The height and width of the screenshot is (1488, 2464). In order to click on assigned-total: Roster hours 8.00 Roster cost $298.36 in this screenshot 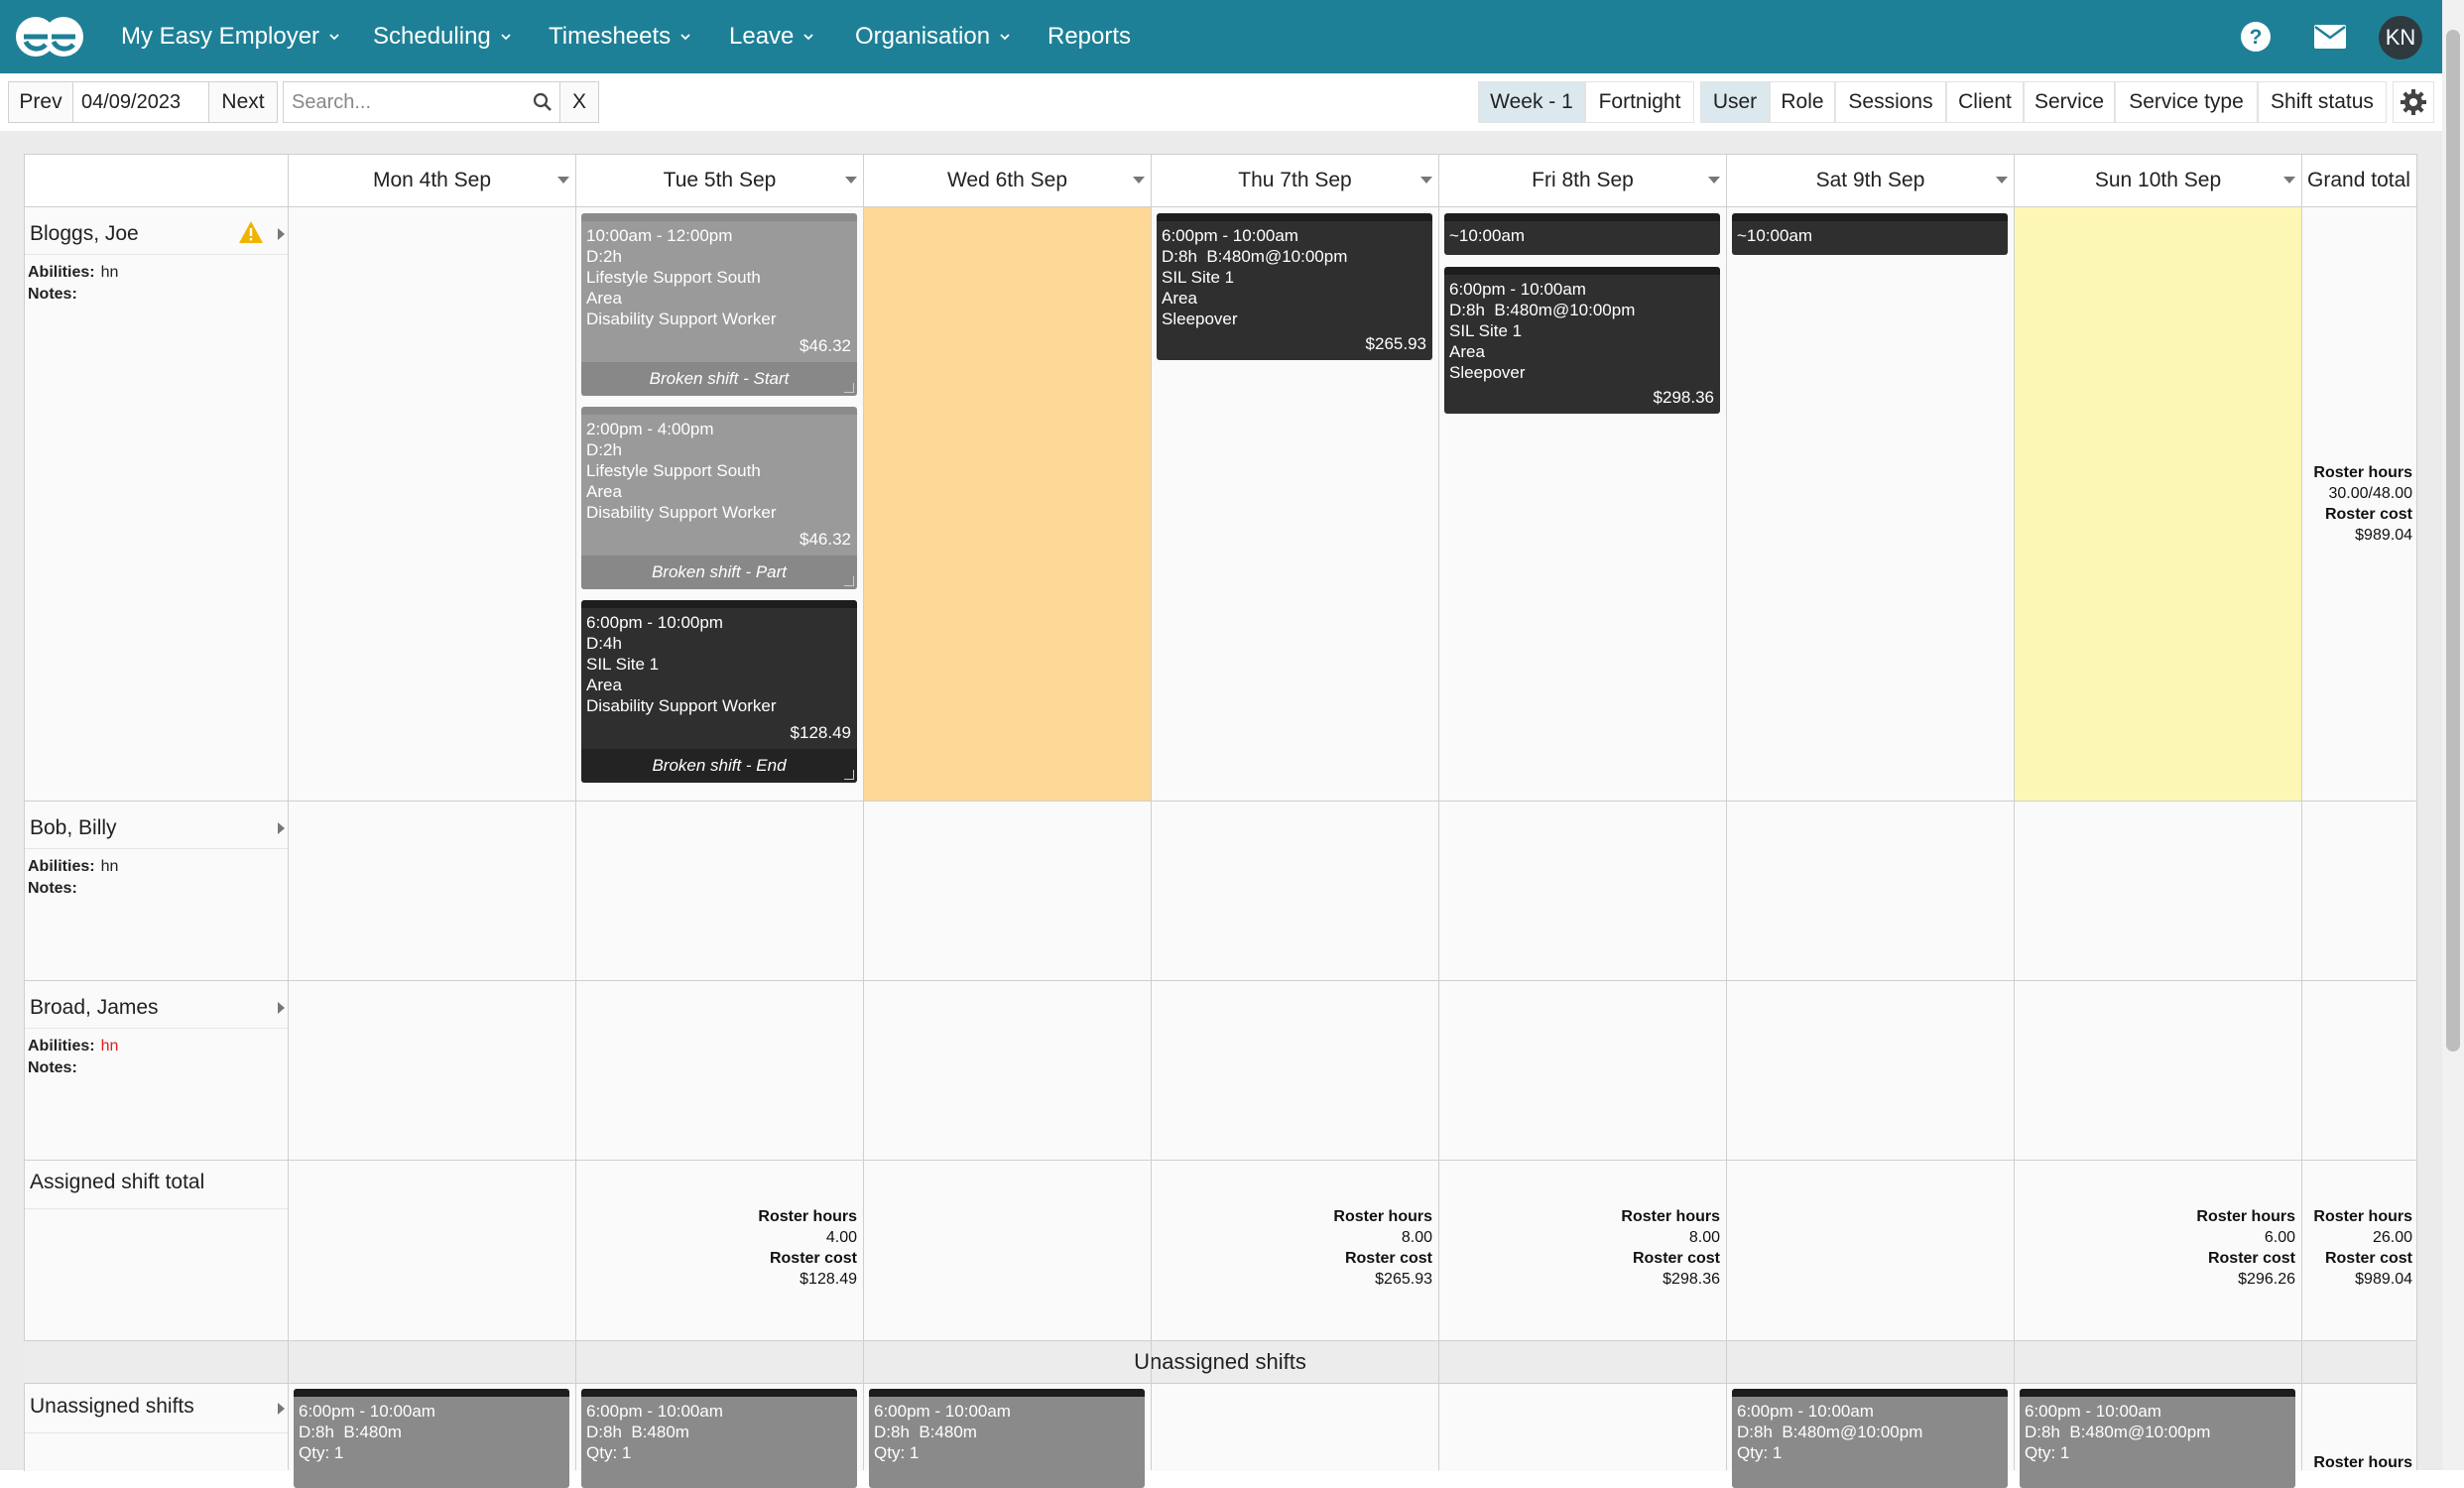, I will do `click(1580, 1248)`.